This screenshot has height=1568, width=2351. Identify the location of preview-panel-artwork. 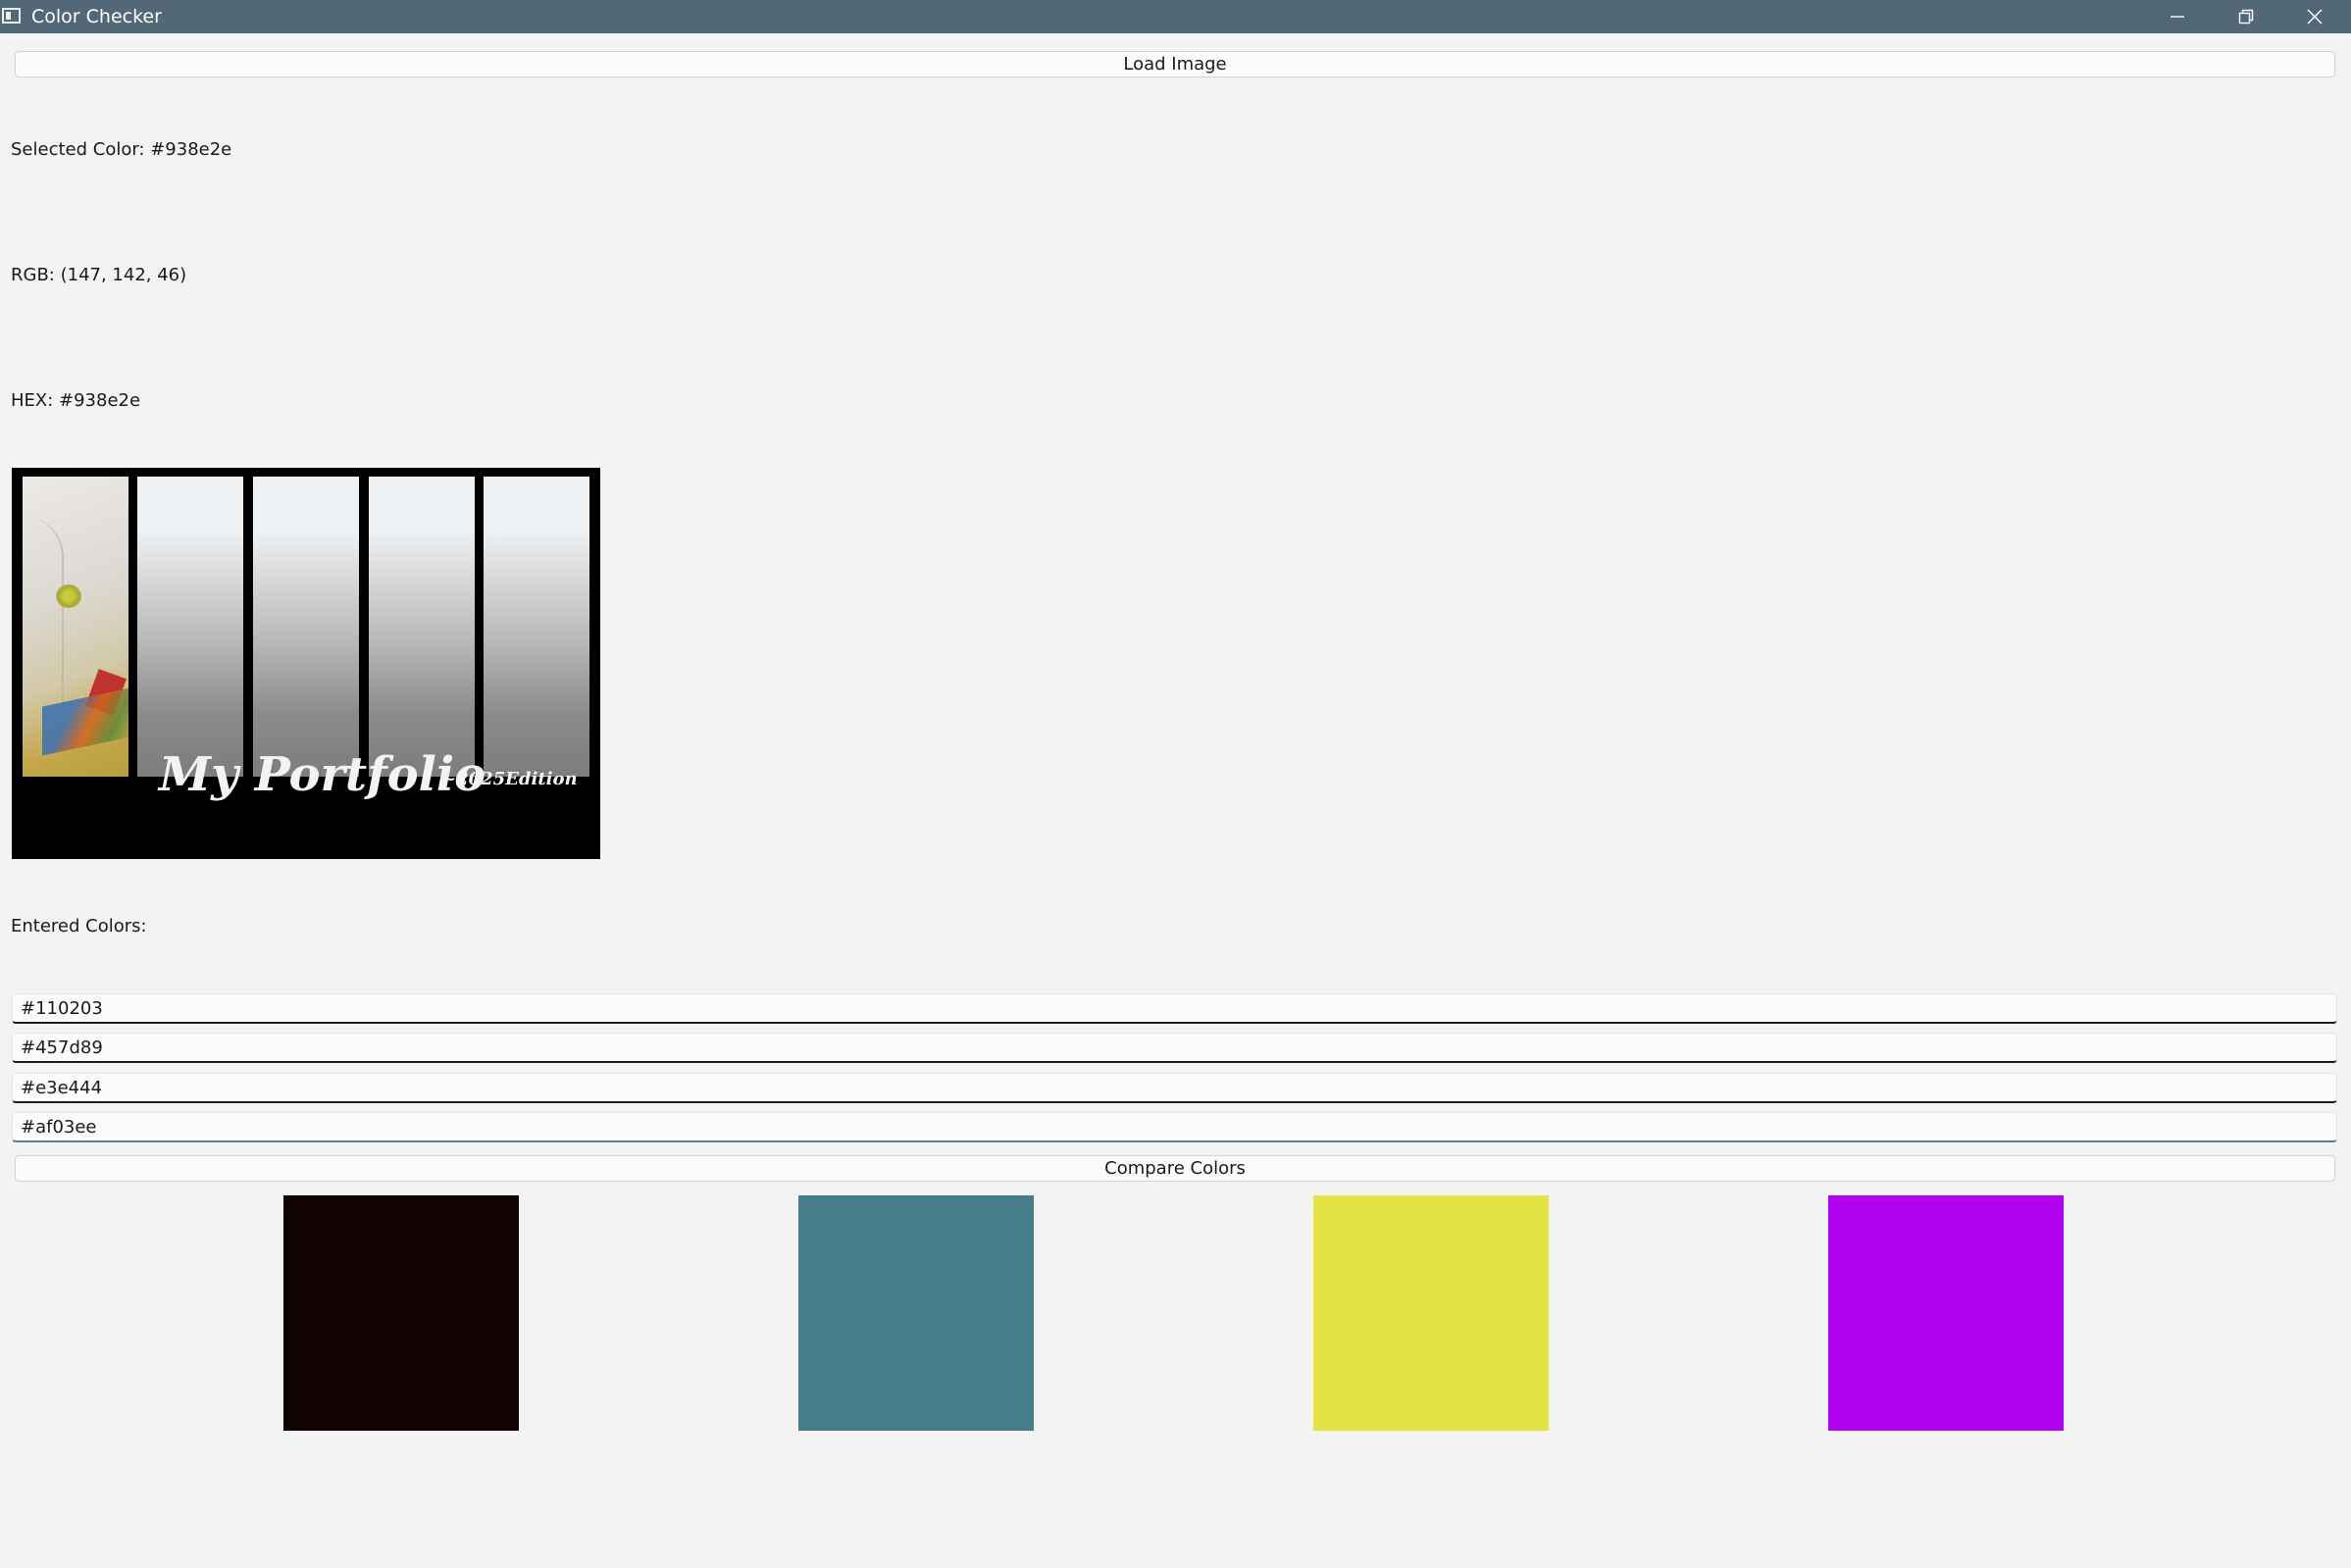
(76, 627).